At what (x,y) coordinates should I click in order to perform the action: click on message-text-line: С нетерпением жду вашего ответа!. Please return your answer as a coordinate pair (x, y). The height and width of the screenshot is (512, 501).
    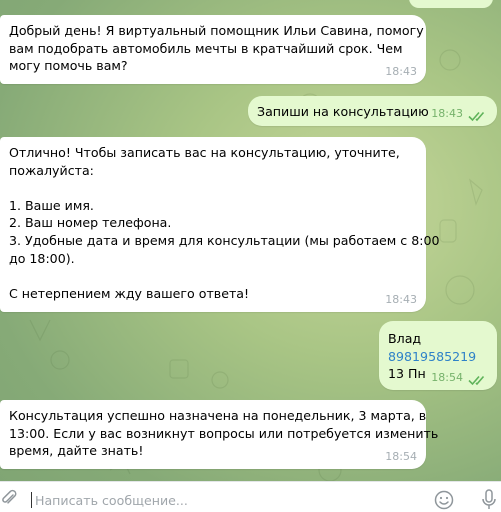
    Looking at the image, I should click on (129, 293).